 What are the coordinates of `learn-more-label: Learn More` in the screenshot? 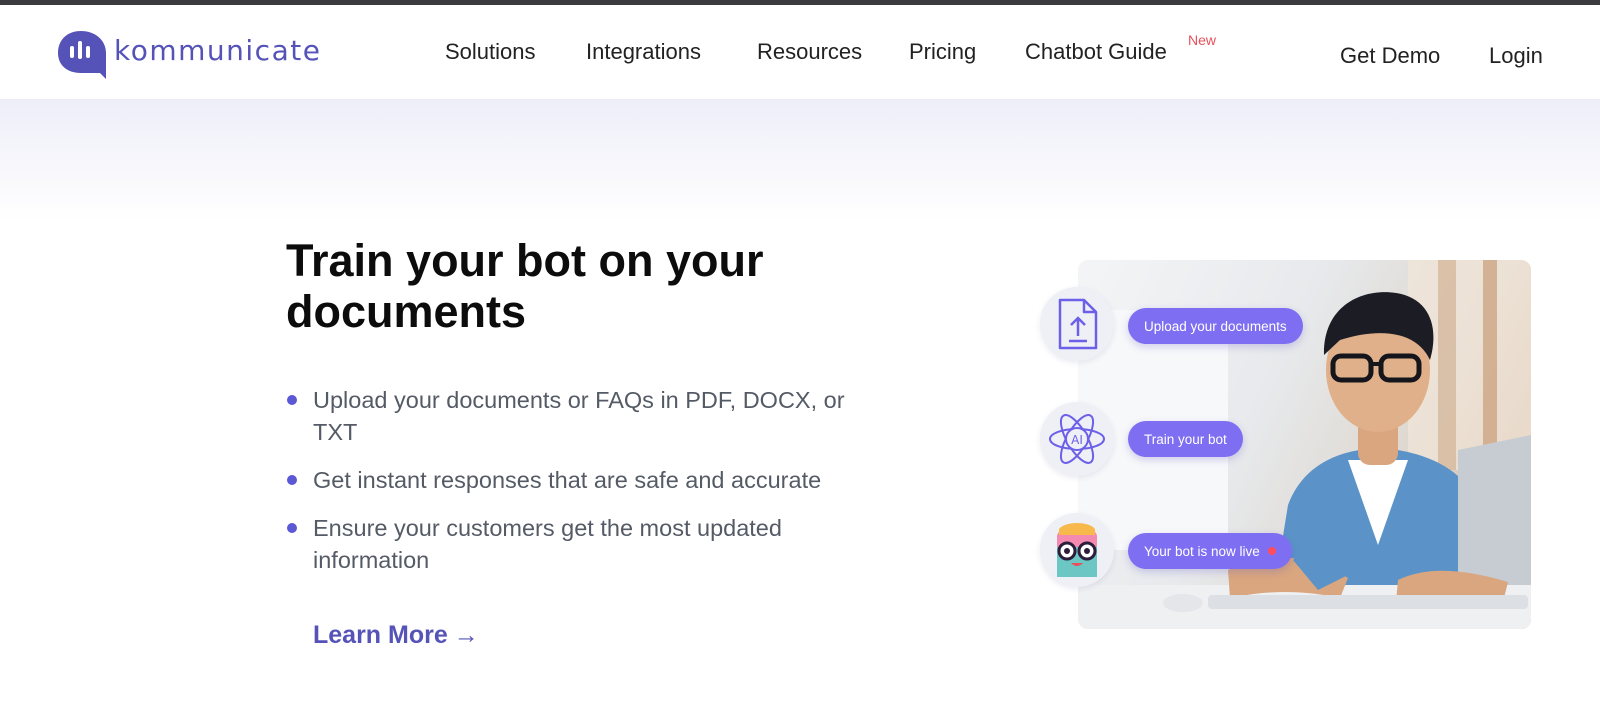 It's located at (380, 635).